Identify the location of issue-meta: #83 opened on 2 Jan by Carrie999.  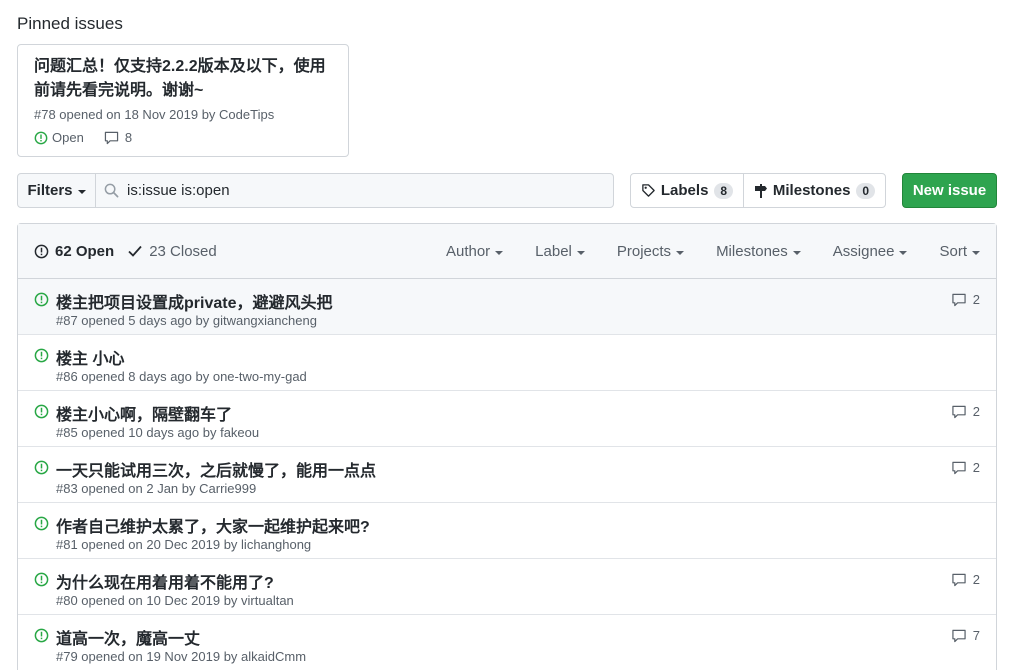
(156, 488).